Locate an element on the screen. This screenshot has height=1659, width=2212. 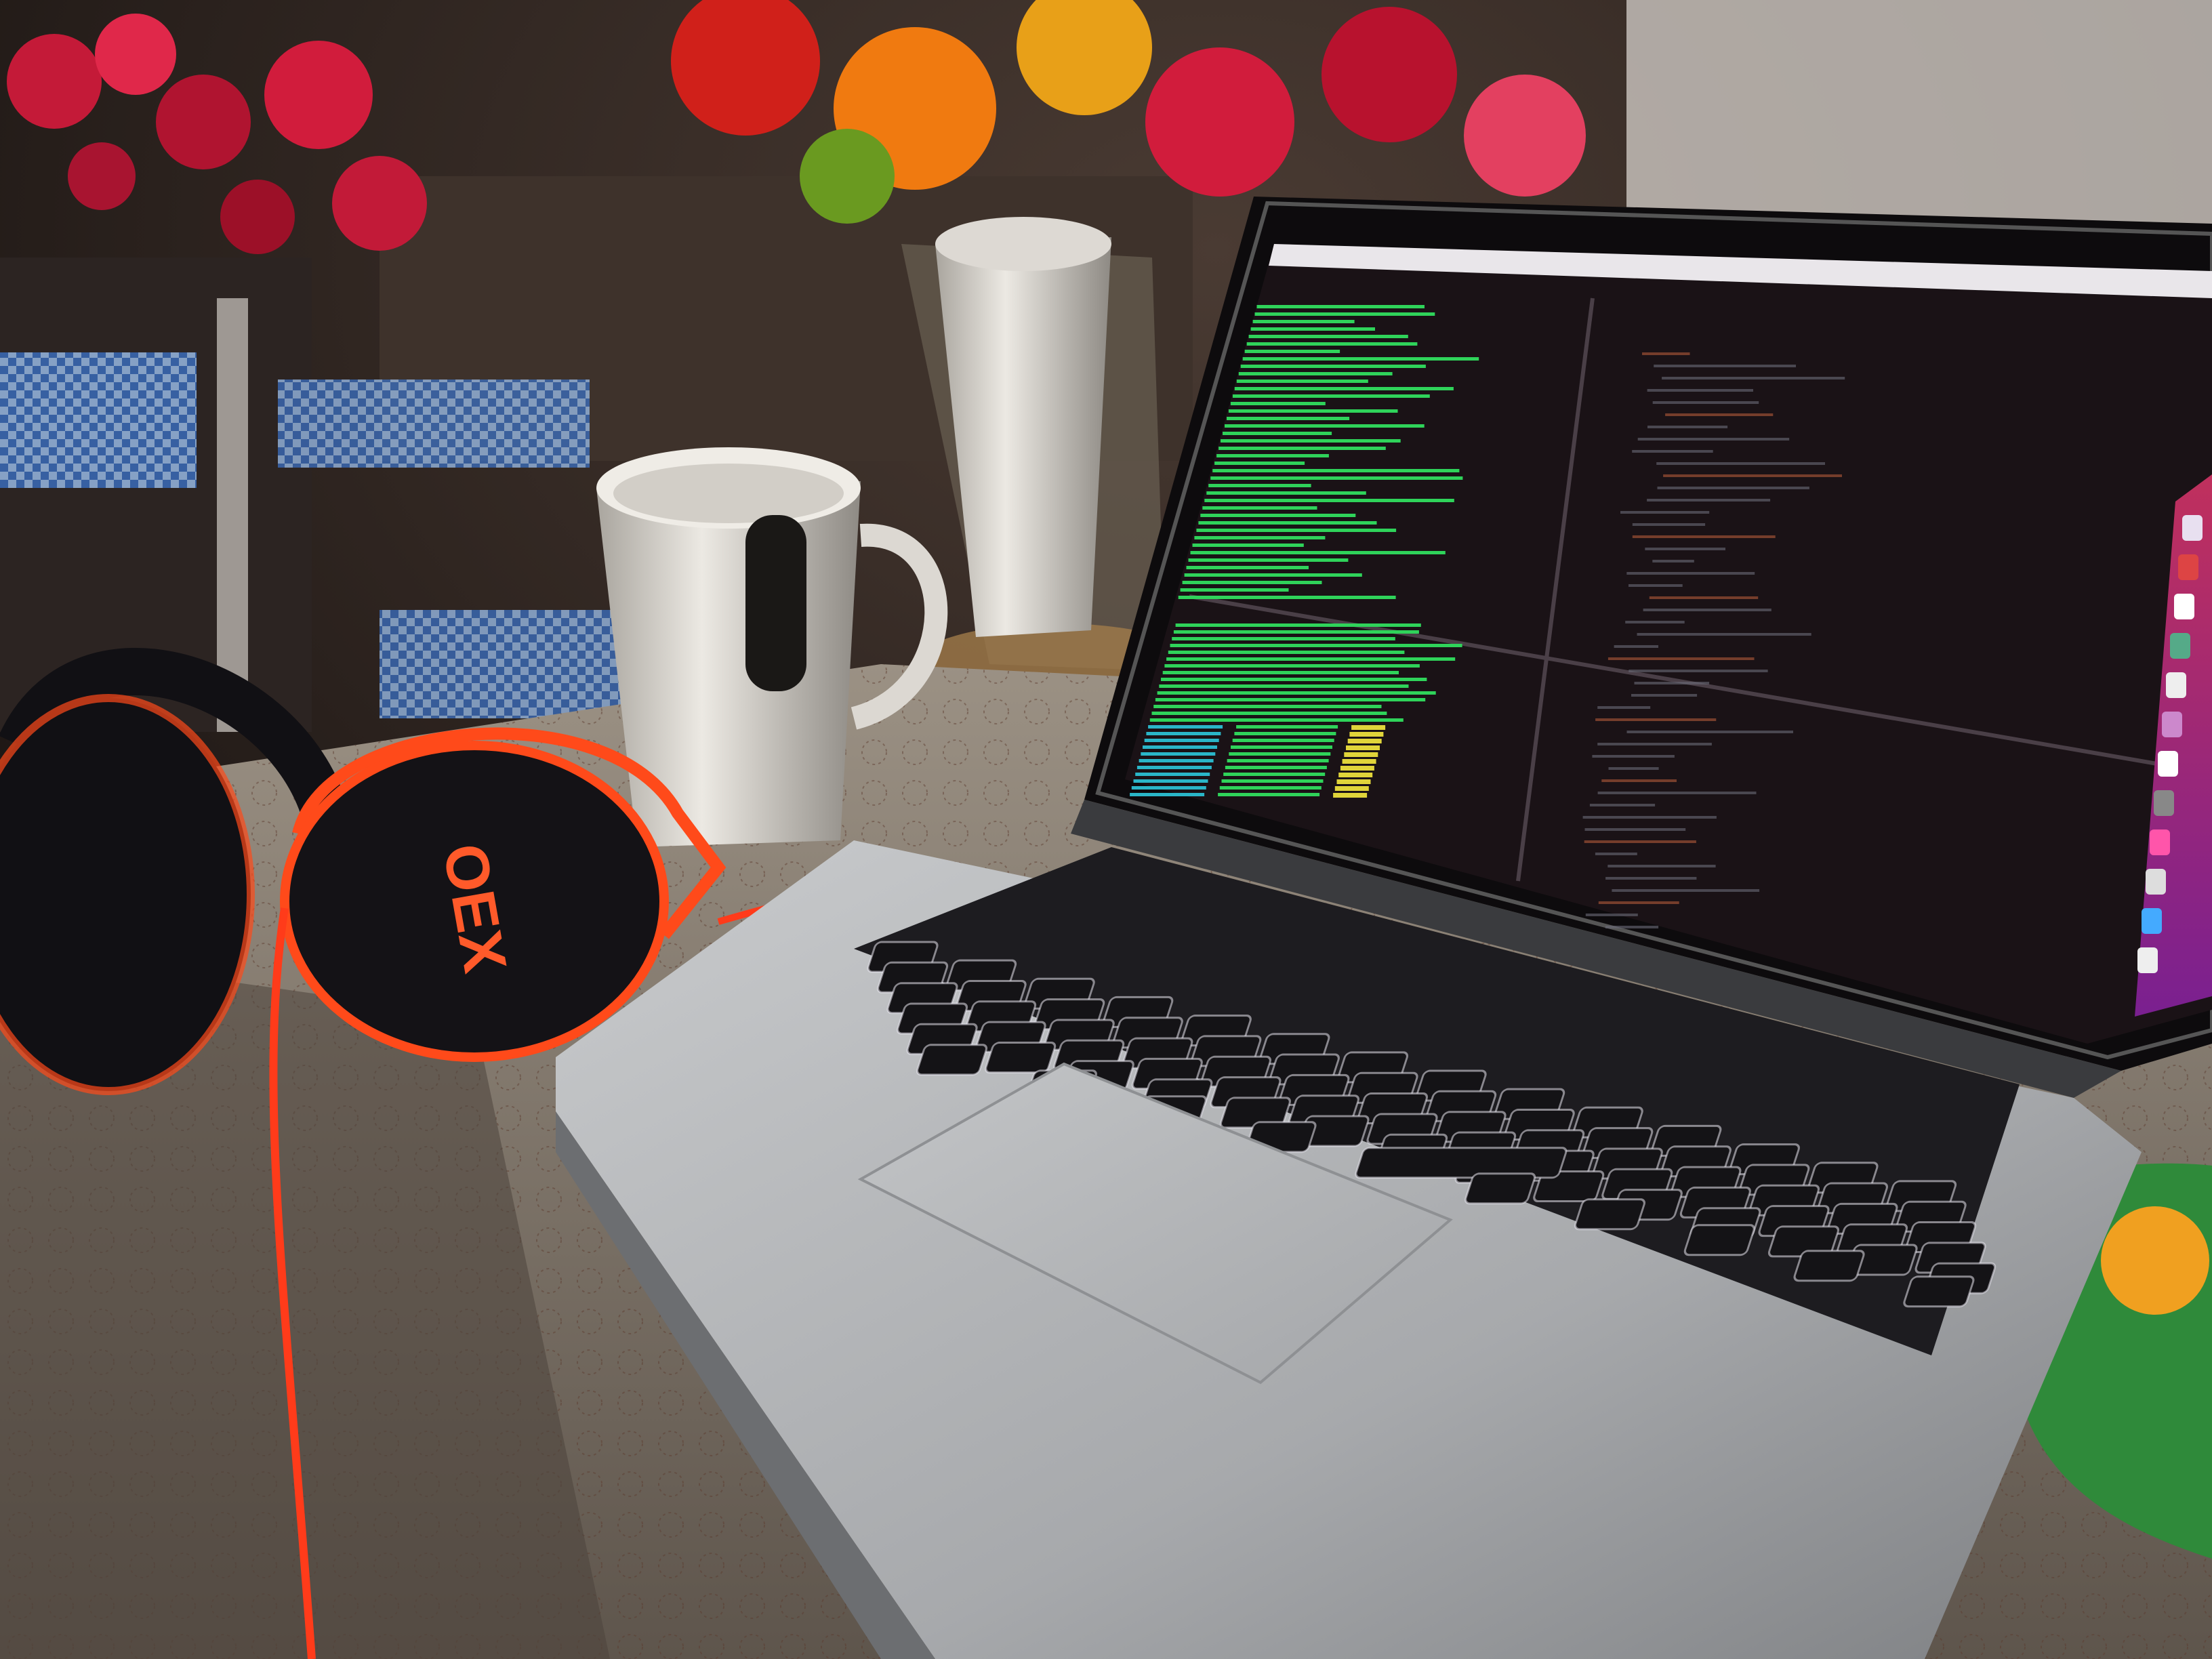
floral-cloth-flower is located at coordinates (2155, 1260).